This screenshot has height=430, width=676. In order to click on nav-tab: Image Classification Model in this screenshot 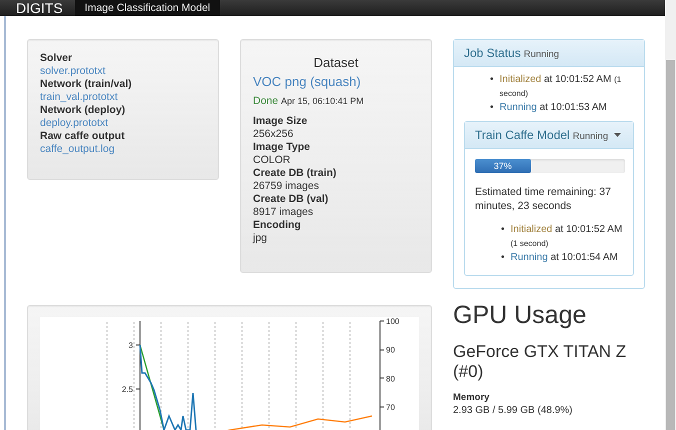, I will do `click(147, 8)`.